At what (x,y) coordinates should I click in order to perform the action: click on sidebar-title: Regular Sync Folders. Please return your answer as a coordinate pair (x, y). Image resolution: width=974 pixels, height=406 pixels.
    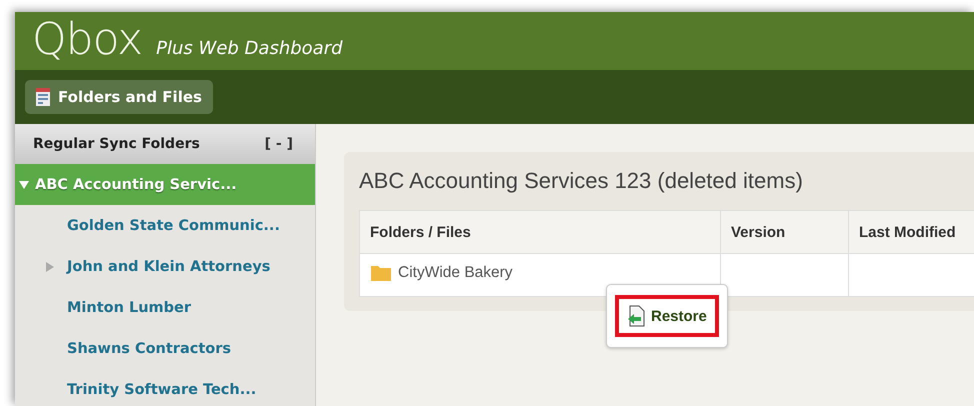
    Looking at the image, I should click on (116, 144).